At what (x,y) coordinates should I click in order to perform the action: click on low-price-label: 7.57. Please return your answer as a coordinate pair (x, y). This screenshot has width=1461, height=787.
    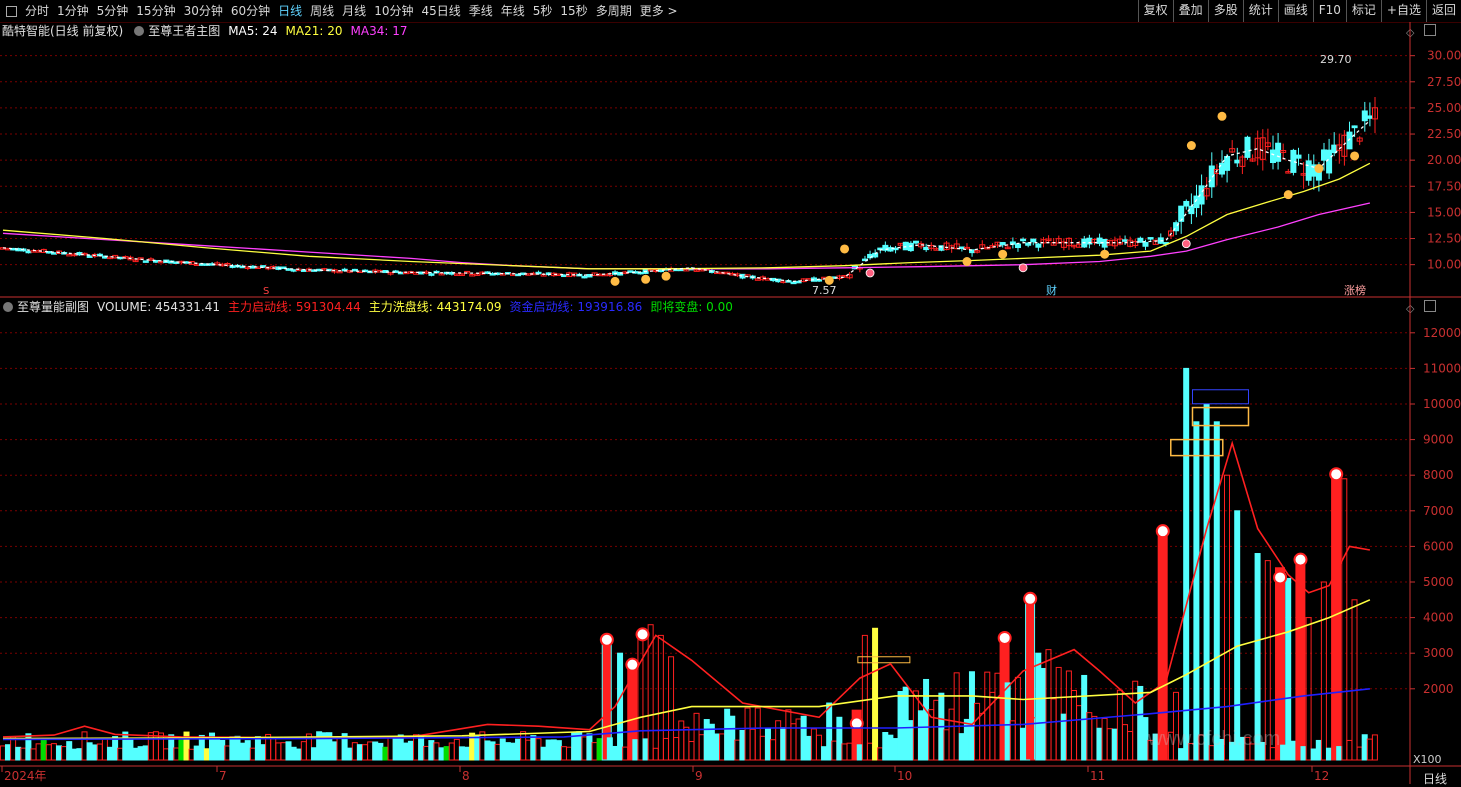
    Looking at the image, I should click on (824, 290).